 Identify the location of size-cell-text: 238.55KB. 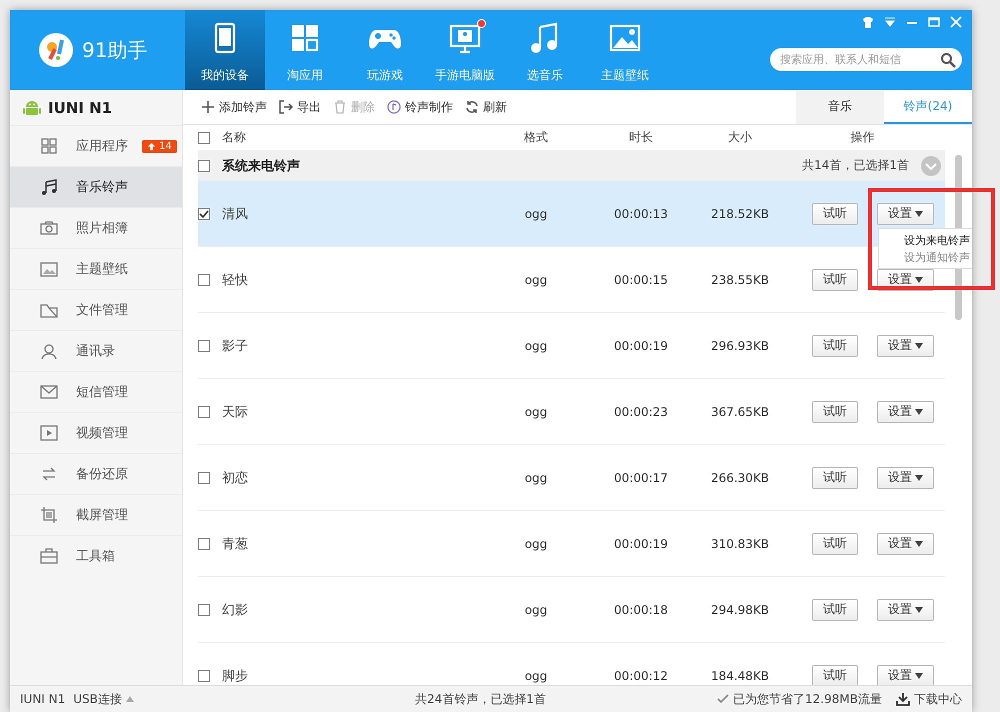
(740, 279).